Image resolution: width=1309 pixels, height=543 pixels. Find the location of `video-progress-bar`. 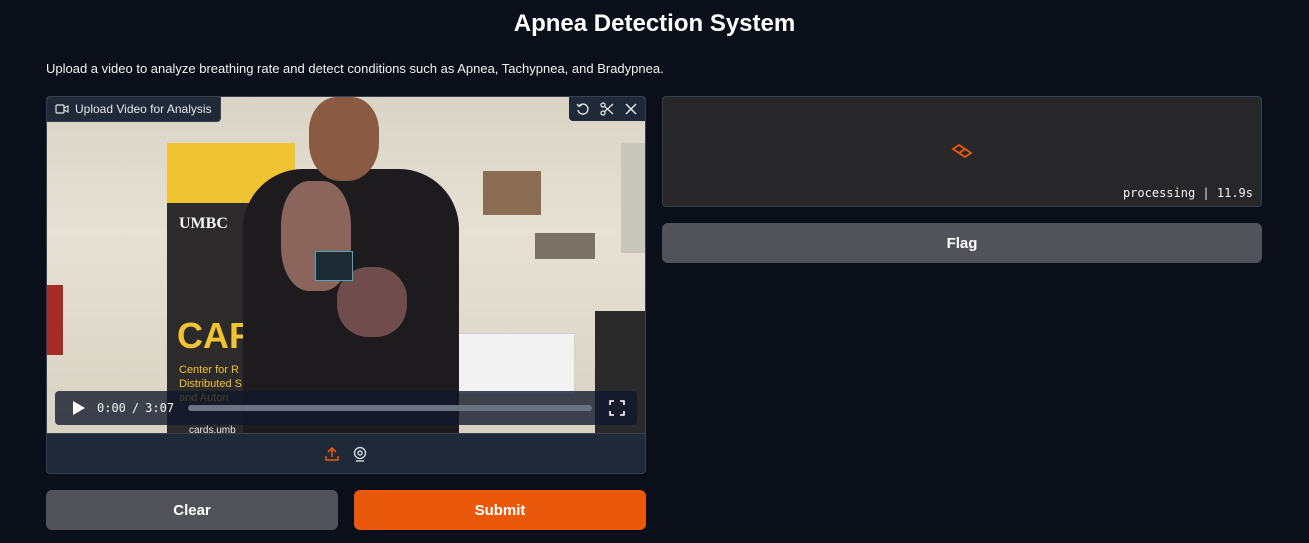

video-progress-bar is located at coordinates (390, 408).